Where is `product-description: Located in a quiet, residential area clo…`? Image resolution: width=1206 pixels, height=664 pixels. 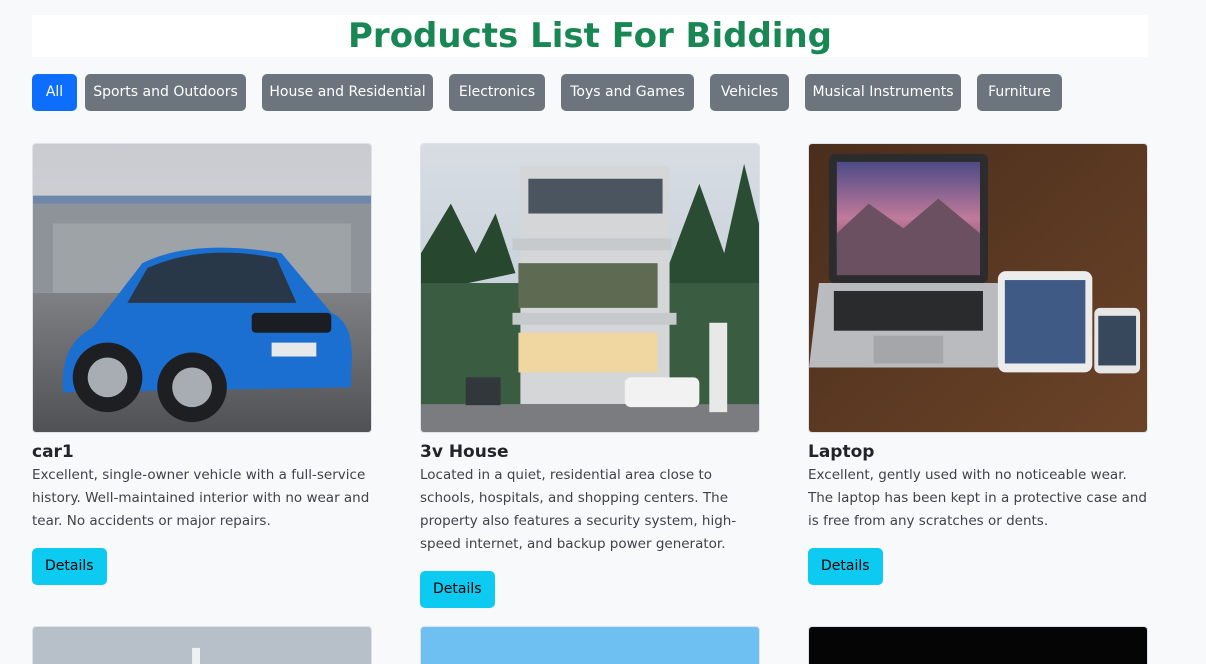 product-description: Located in a quiet, residential area clo… is located at coordinates (578, 509).